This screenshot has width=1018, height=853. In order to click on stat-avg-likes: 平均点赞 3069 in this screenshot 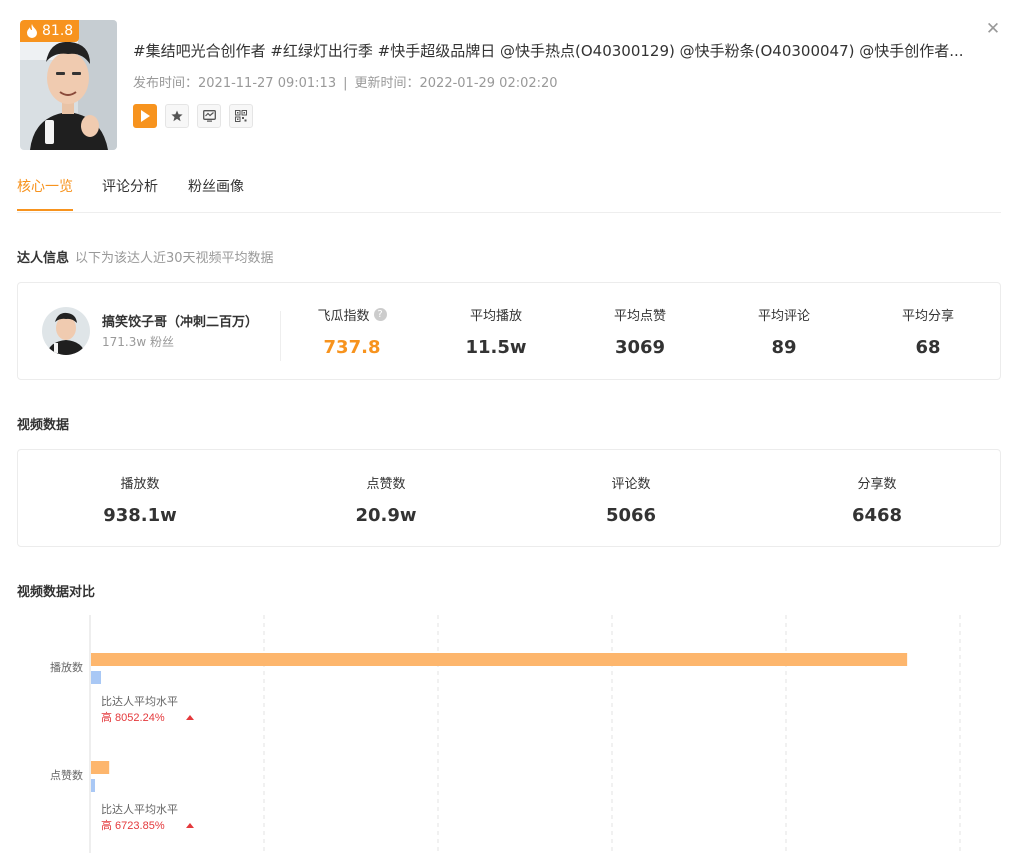, I will do `click(640, 331)`.